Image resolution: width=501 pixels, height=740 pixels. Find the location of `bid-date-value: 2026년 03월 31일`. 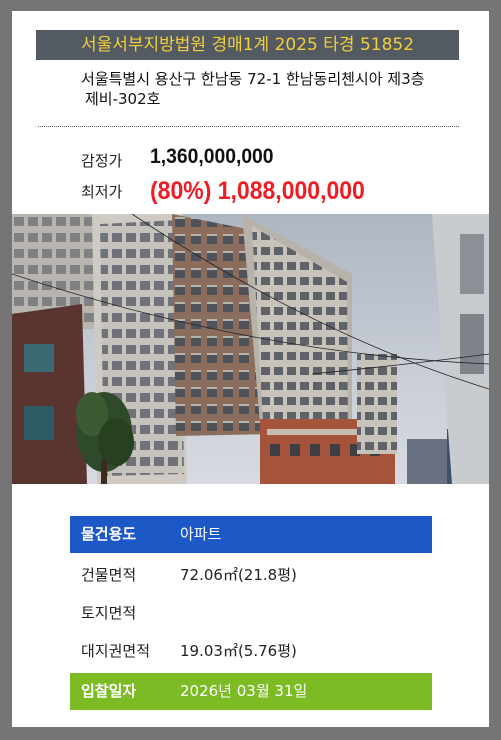

bid-date-value: 2026년 03월 31일 is located at coordinates (244, 691).